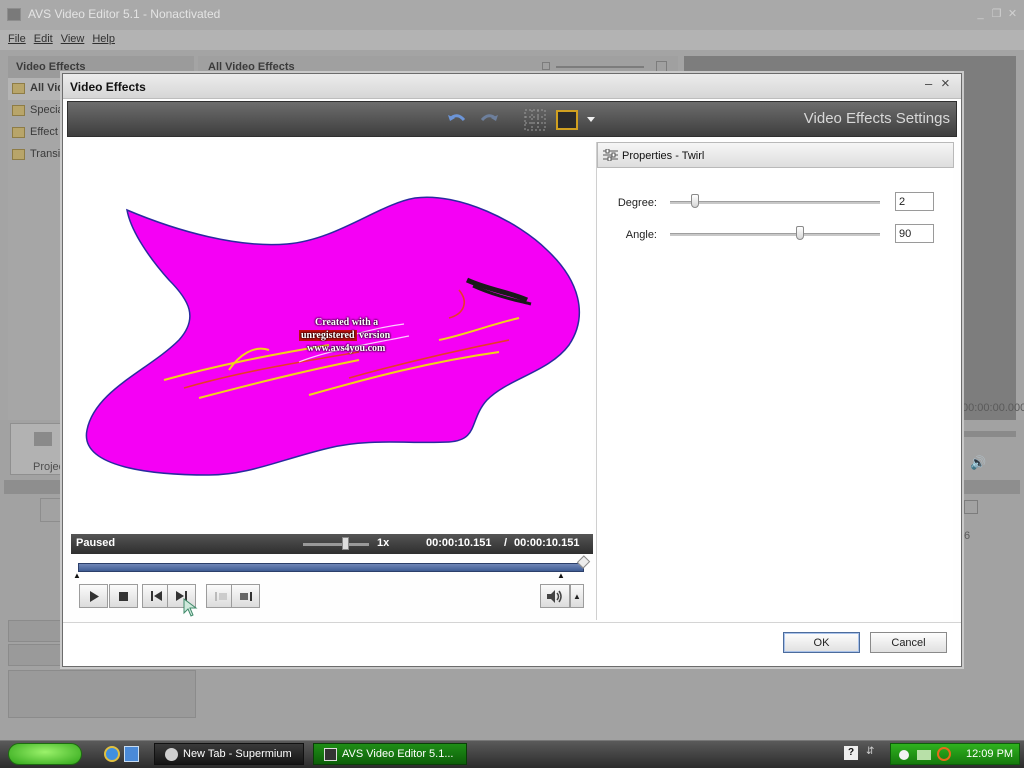 Image resolution: width=1024 pixels, height=768 pixels. Describe the element at coordinates (171, 754) in the screenshot. I see `supermium-icon` at that location.